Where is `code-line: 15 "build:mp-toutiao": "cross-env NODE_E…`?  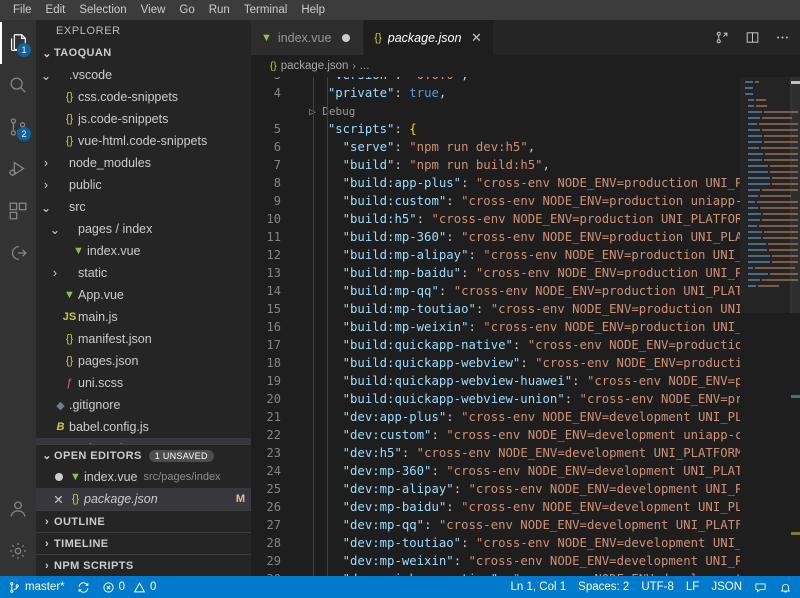
code-line: 15 "build:mp-toutiao": "cross-env NODE_E… is located at coordinates (495, 309).